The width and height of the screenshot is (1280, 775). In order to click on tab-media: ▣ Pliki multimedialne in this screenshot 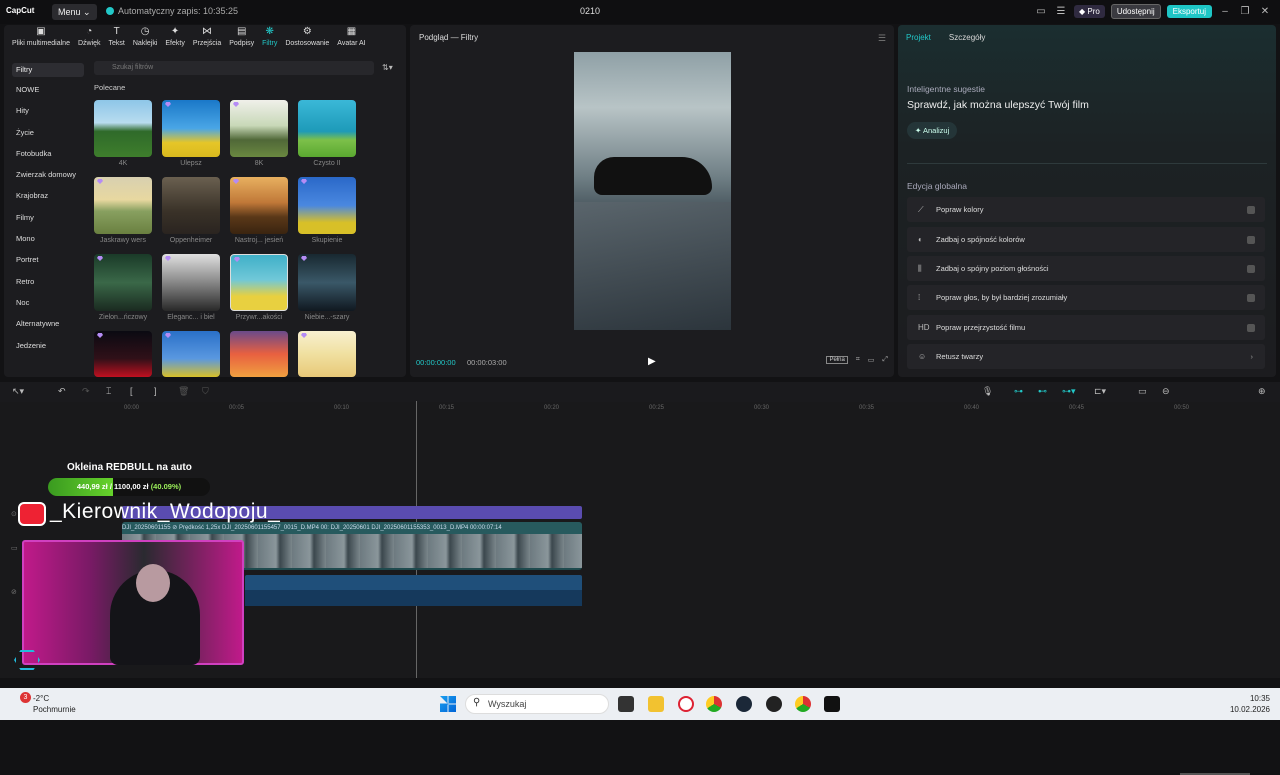, I will do `click(41, 36)`.